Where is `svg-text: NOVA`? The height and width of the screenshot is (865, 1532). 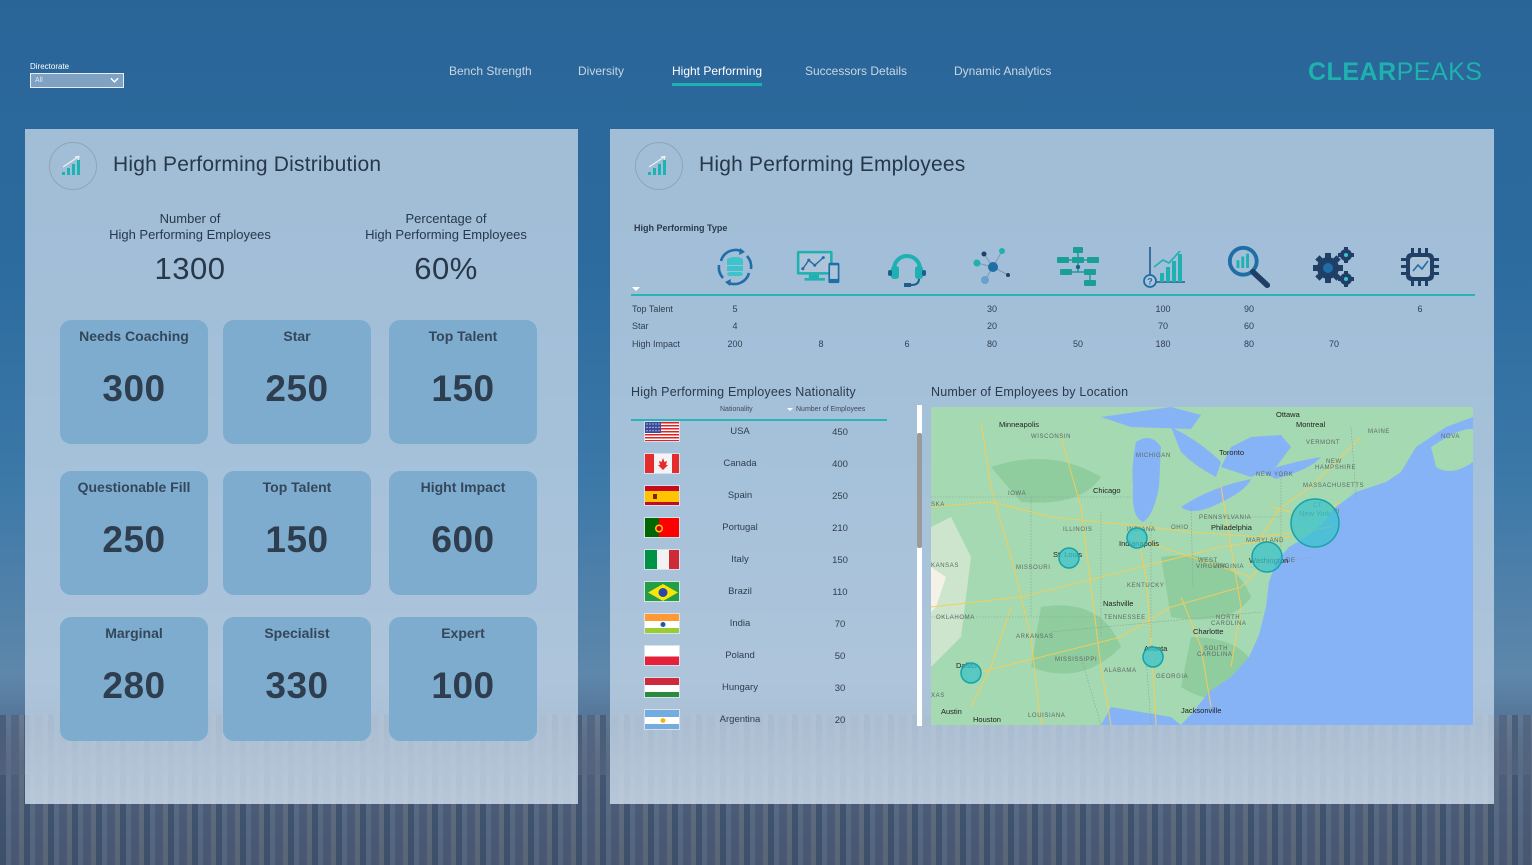 svg-text: NOVA is located at coordinates (1450, 437).